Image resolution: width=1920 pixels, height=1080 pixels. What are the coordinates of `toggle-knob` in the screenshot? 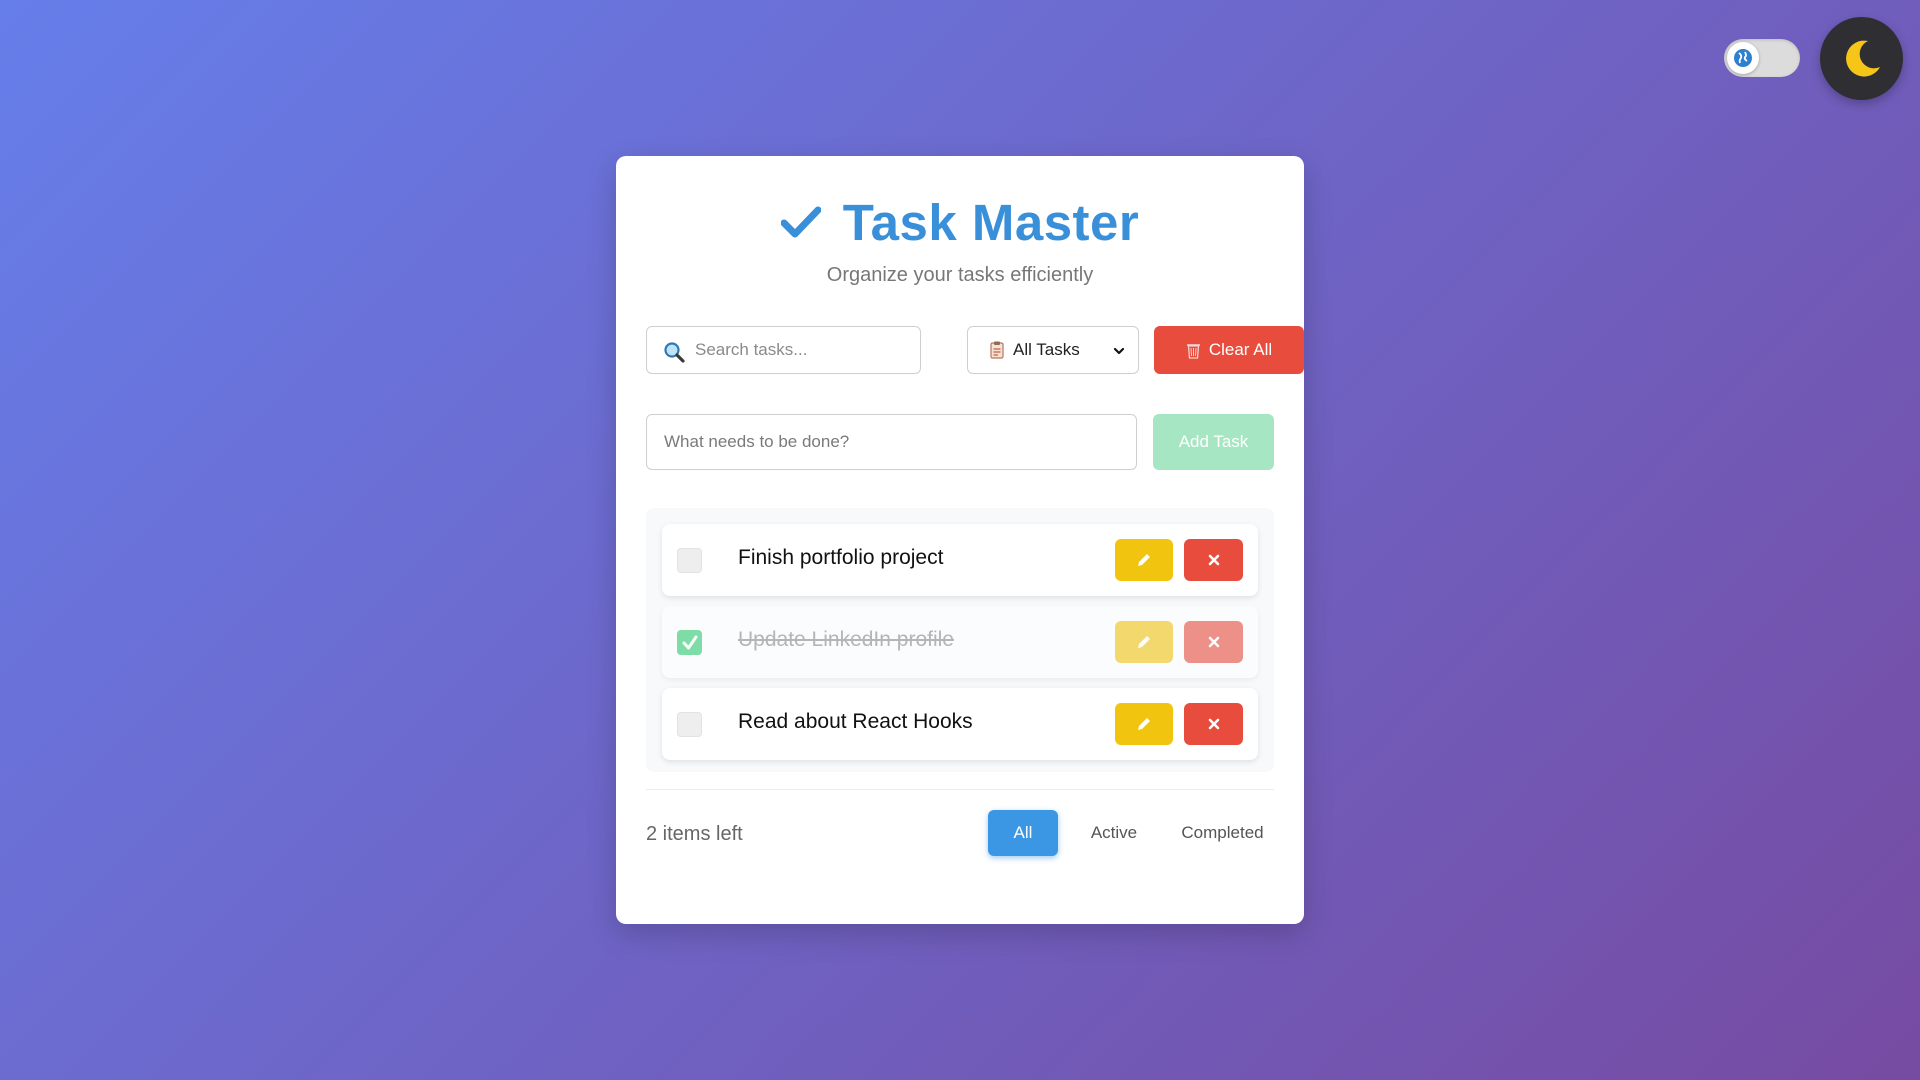 It's located at (1743, 58).